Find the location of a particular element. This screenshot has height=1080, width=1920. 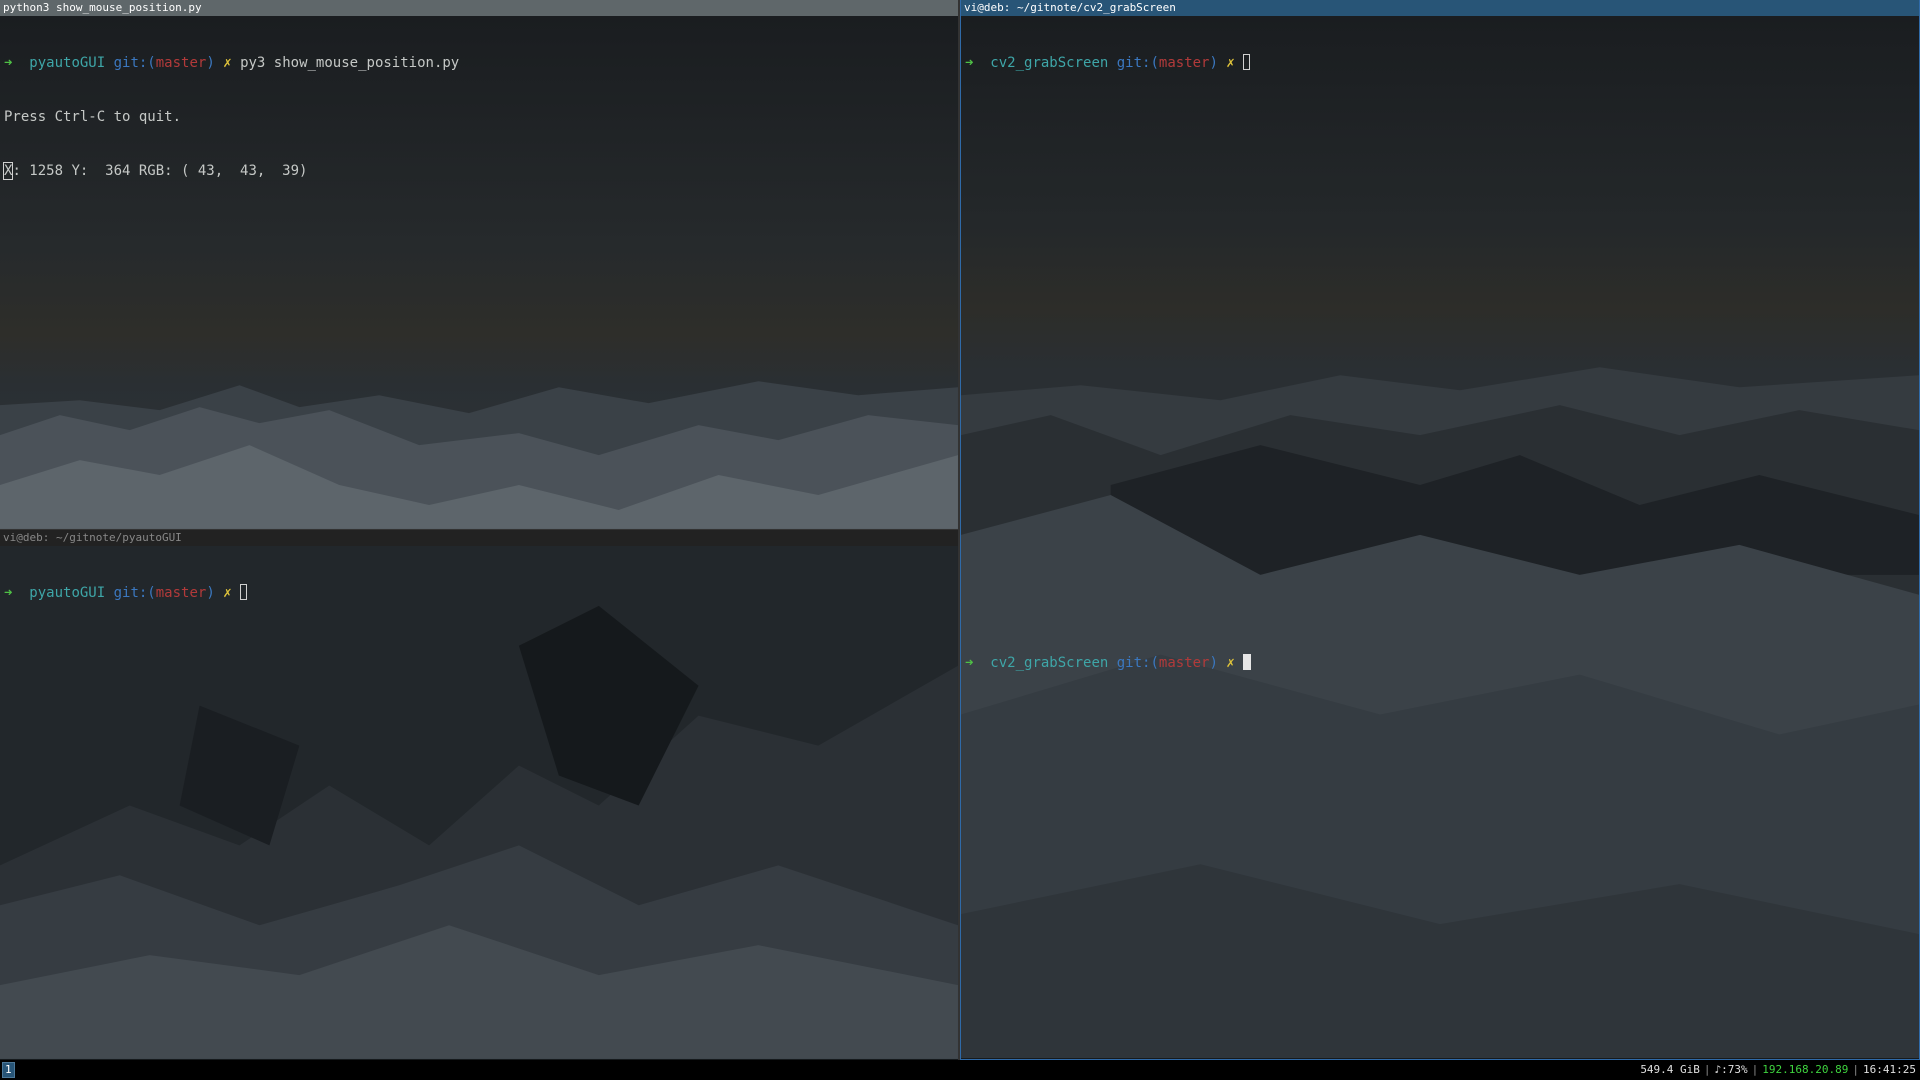

prompt-line: ➜ pyautoGUI git:(master) ✗ is located at coordinates (479, 593).